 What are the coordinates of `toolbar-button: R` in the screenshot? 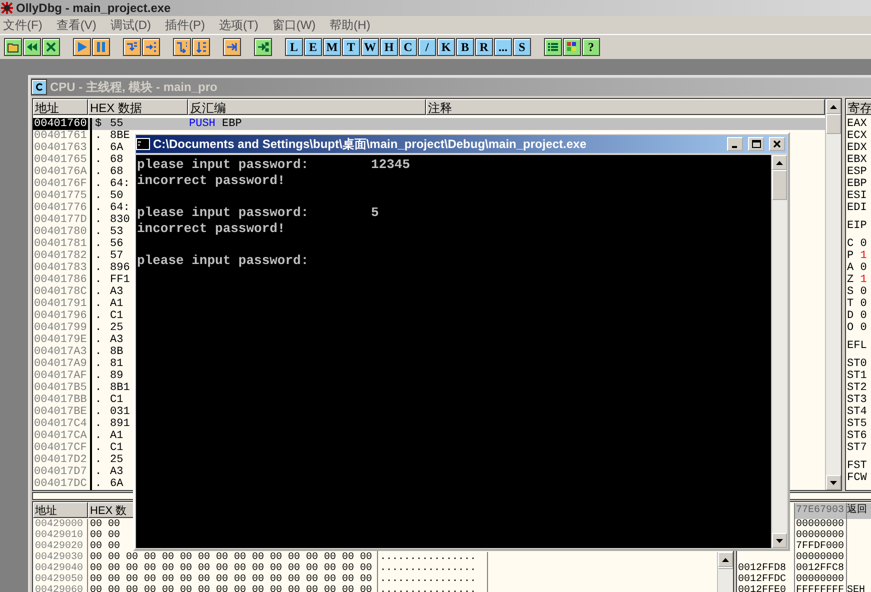 It's located at (484, 47).